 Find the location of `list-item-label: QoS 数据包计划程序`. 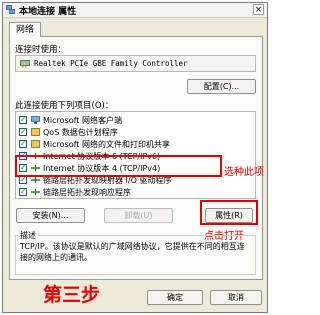

list-item-label: QoS 数据包计划程序 is located at coordinates (80, 132).